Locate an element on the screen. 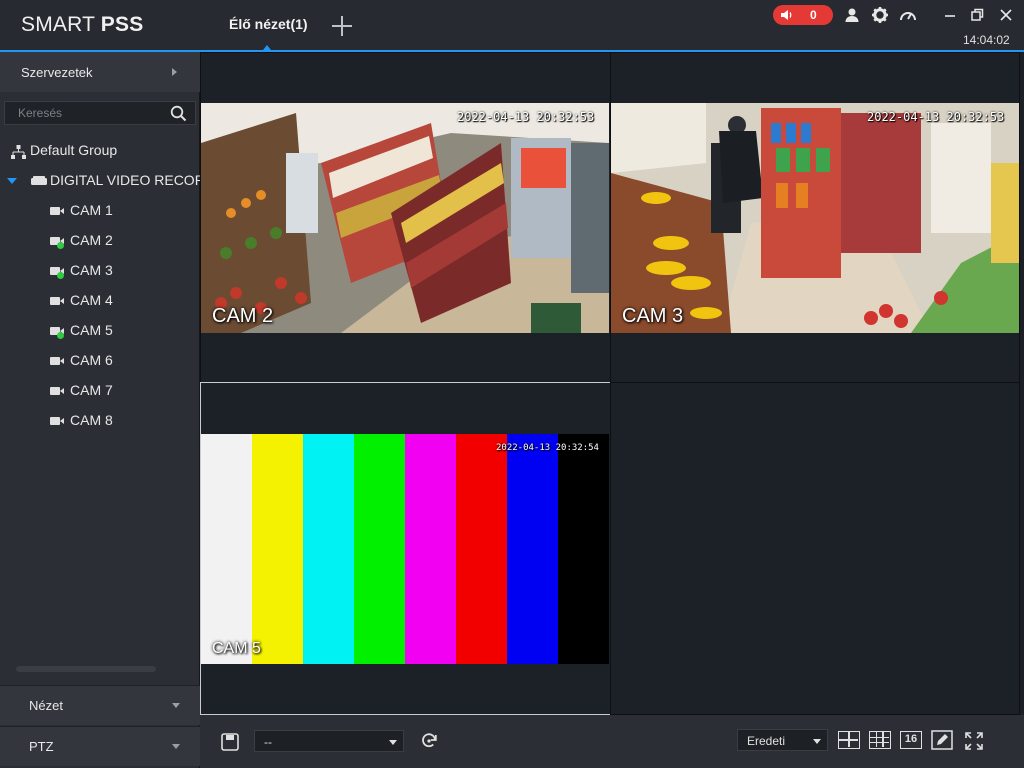  cam5-timestamp: 2022-04-13 20:32:54 is located at coordinates (547, 448).